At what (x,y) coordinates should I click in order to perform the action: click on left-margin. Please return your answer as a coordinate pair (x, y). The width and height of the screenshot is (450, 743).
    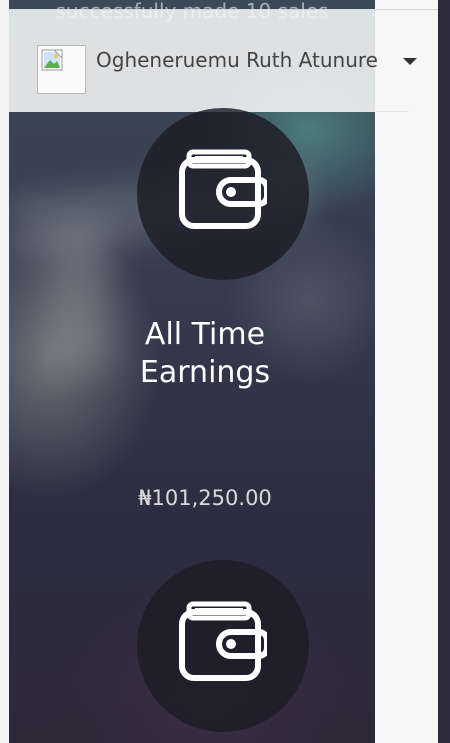
    Looking at the image, I should click on (4, 371).